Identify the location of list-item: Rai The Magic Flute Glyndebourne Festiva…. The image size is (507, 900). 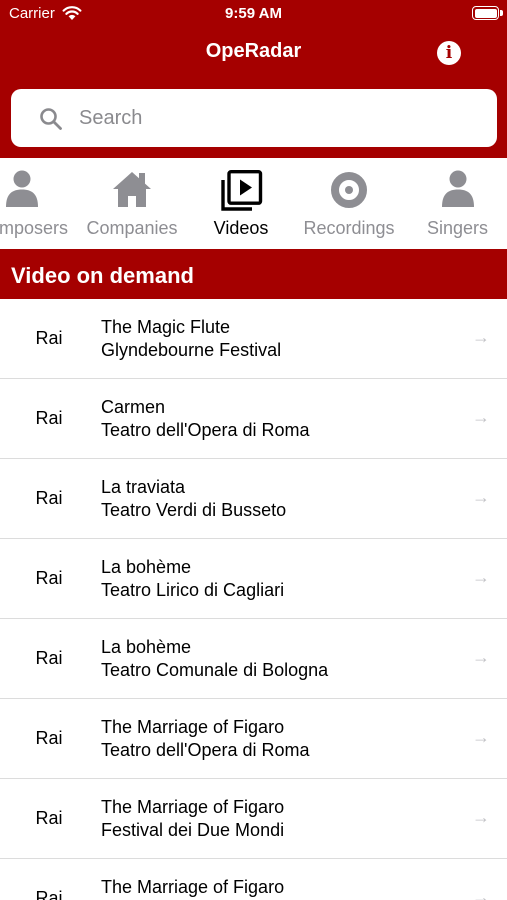
(253, 339).